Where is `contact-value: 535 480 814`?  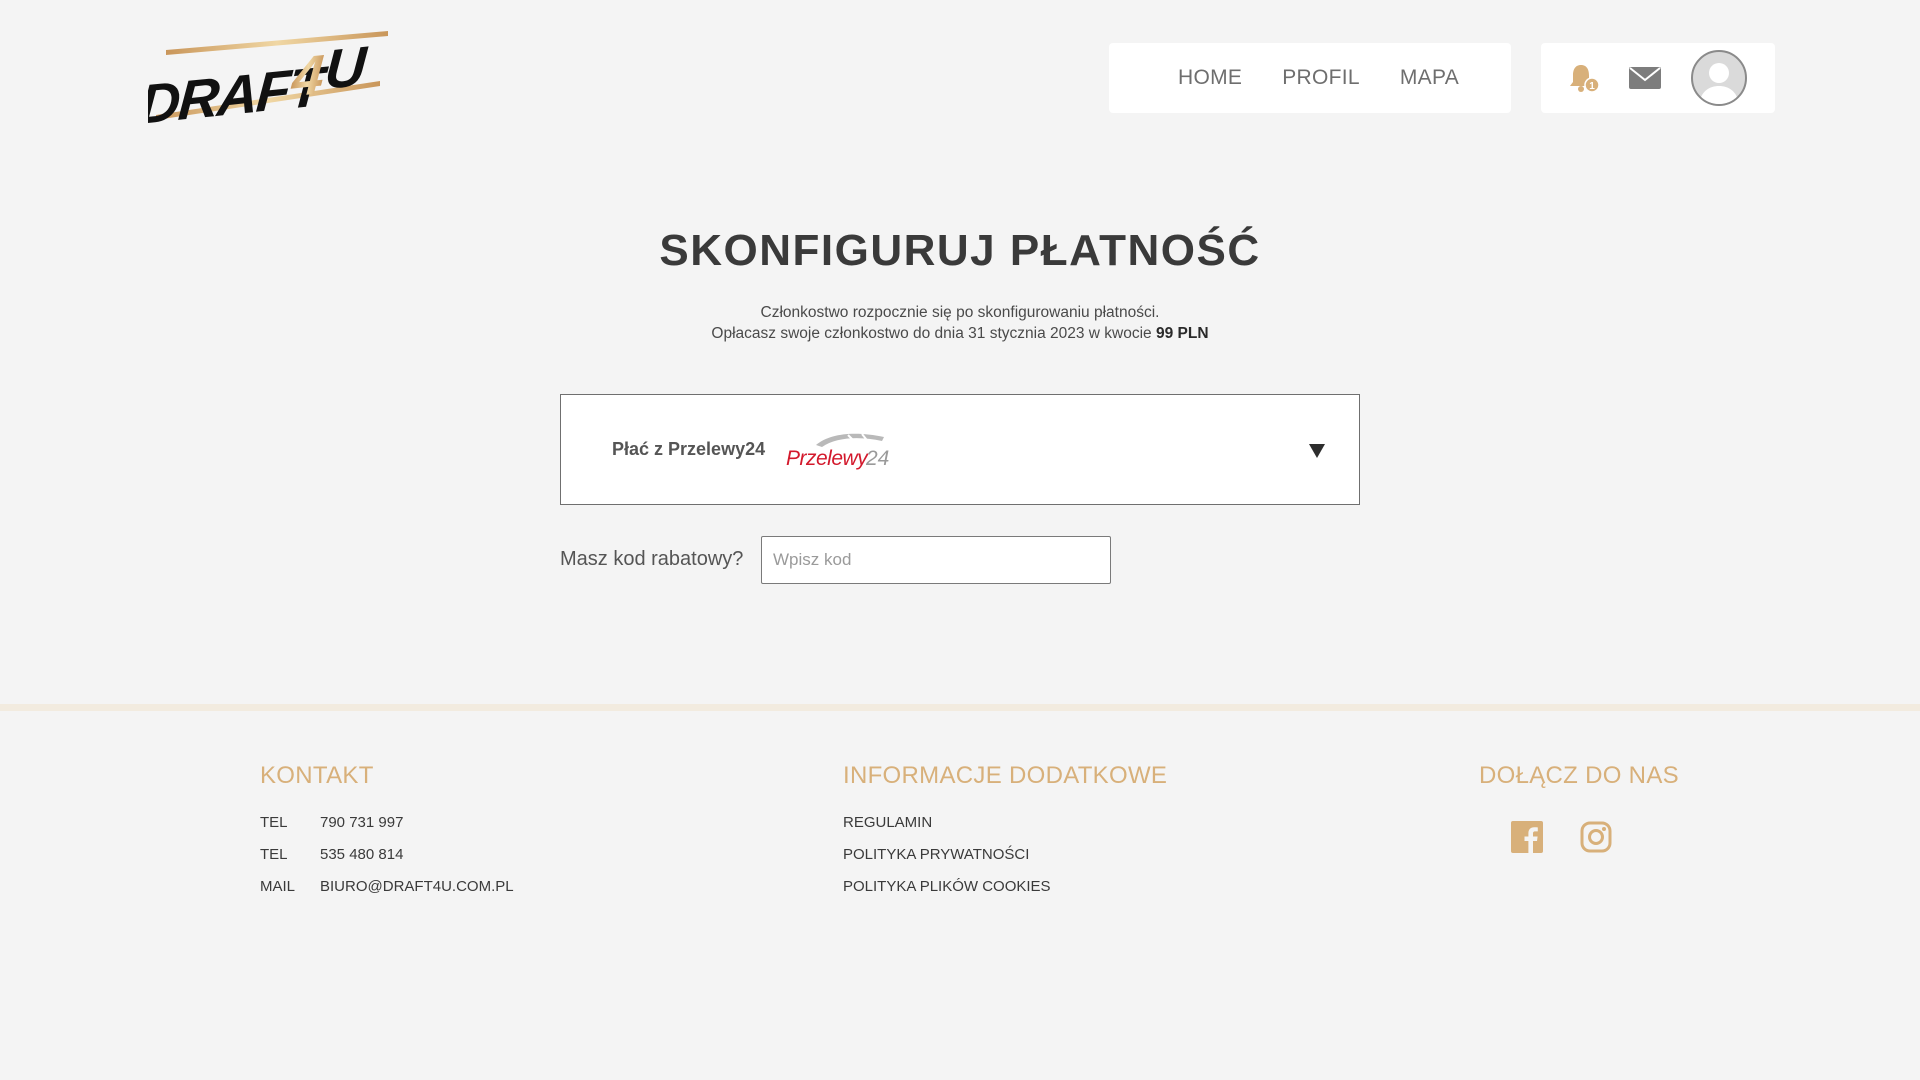 contact-value: 535 480 814 is located at coordinates (361, 854).